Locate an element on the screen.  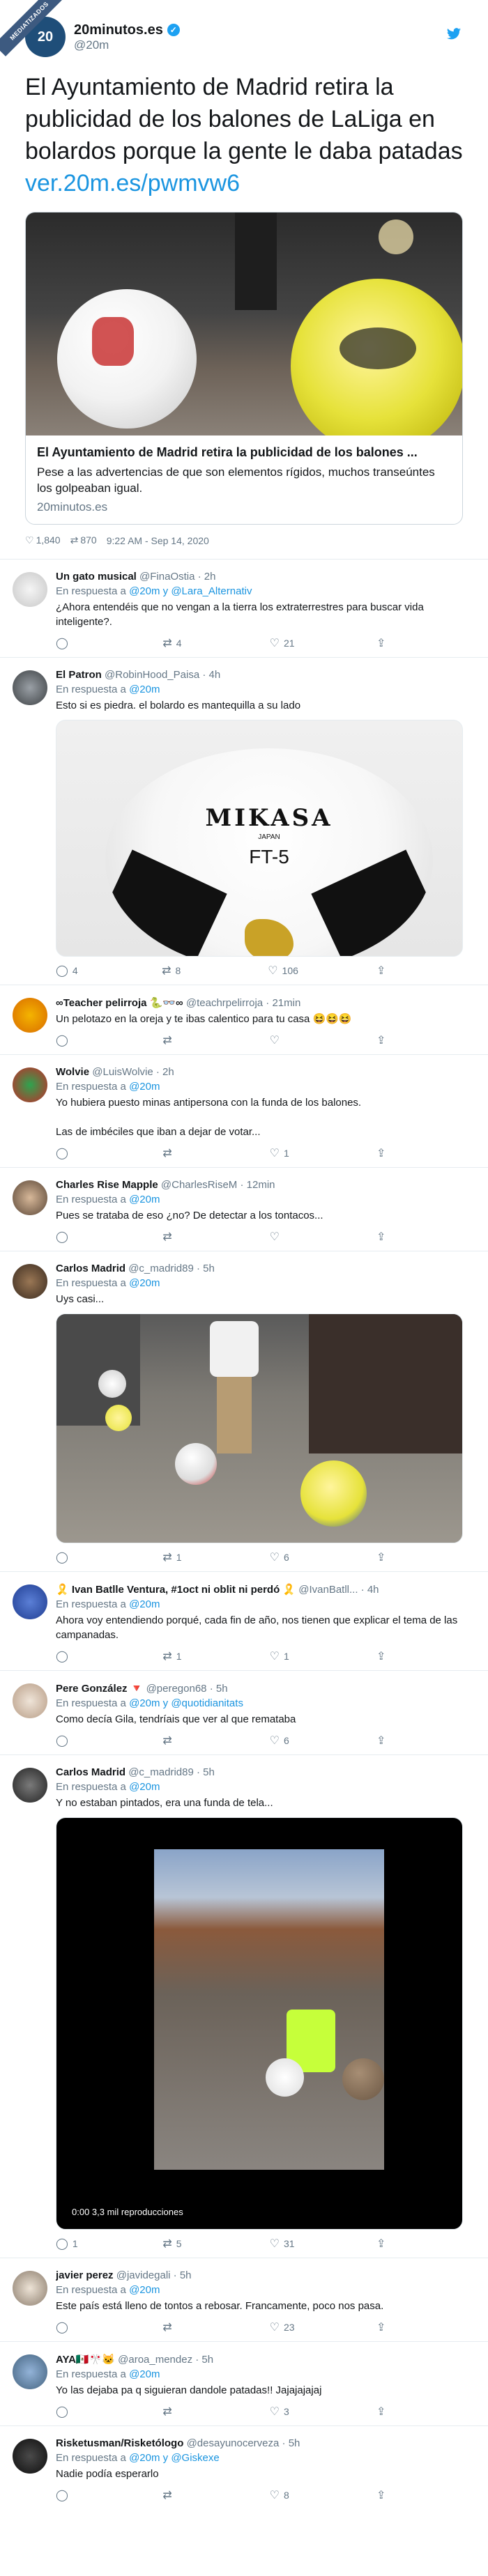
account-name: 20minutos.es ✓ is located at coordinates (127, 30).